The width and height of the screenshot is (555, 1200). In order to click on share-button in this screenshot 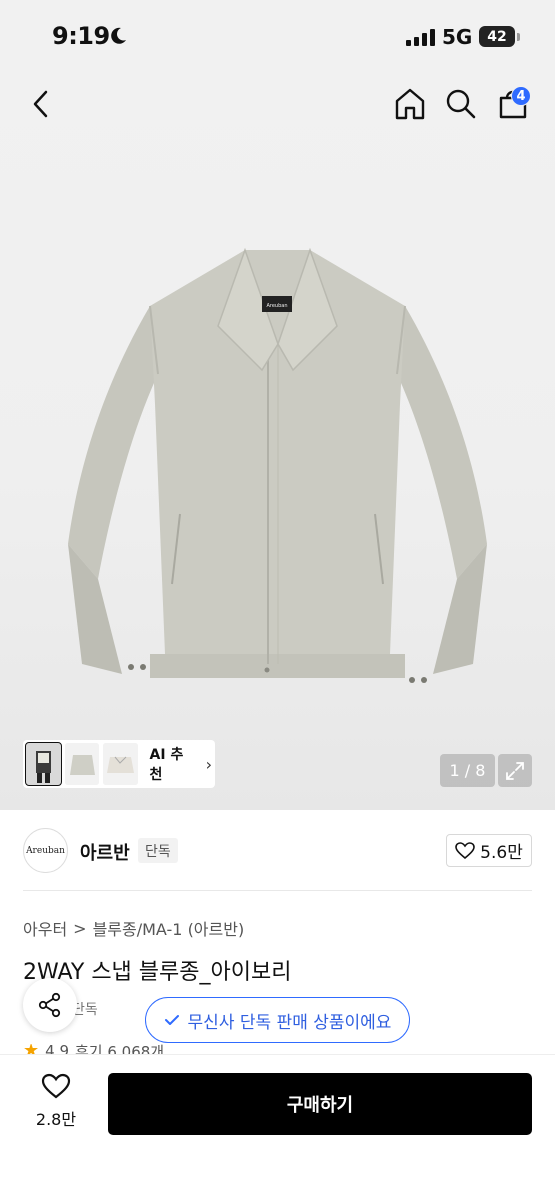, I will do `click(50, 1005)`.